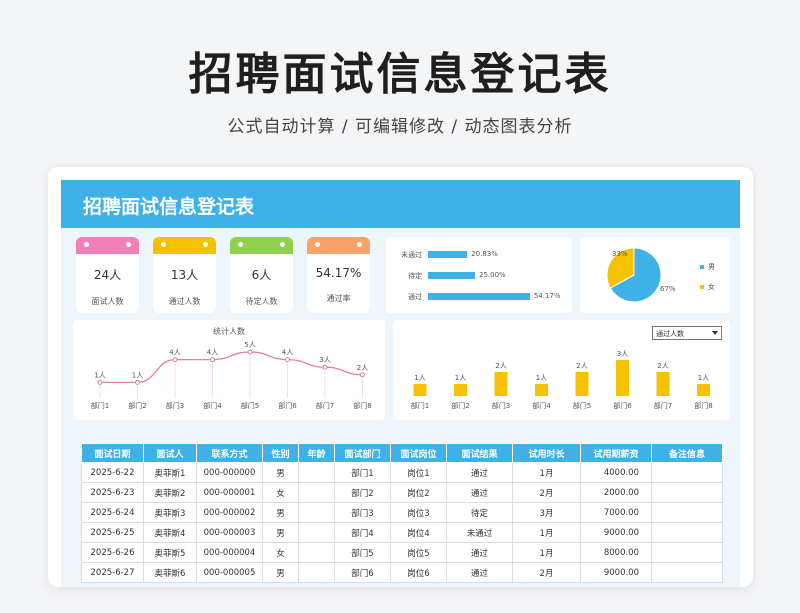 The image size is (800, 613). What do you see at coordinates (362, 532) in the screenshot?
I see `table-cell: 部门4` at bounding box center [362, 532].